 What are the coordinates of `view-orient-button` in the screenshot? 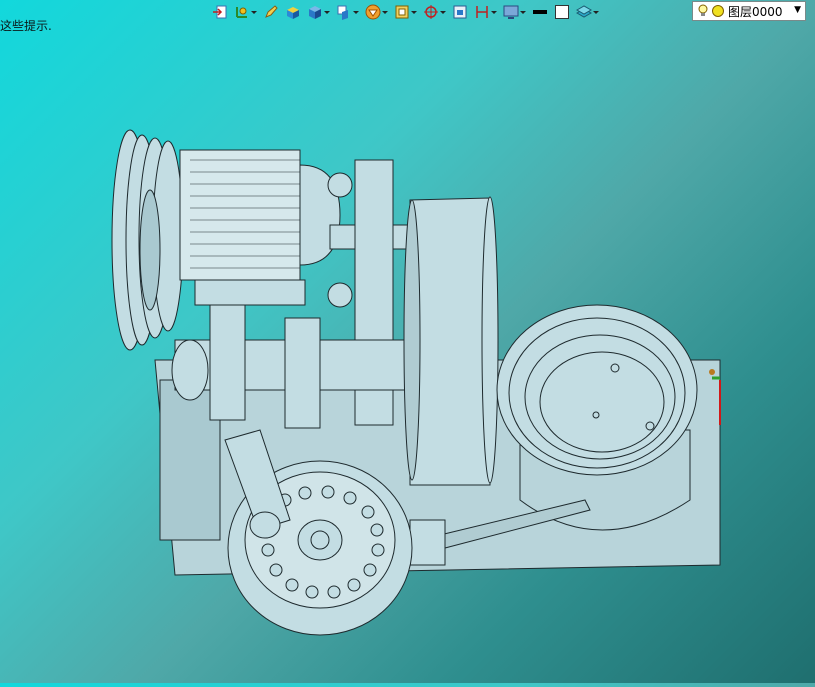 It's located at (347, 12).